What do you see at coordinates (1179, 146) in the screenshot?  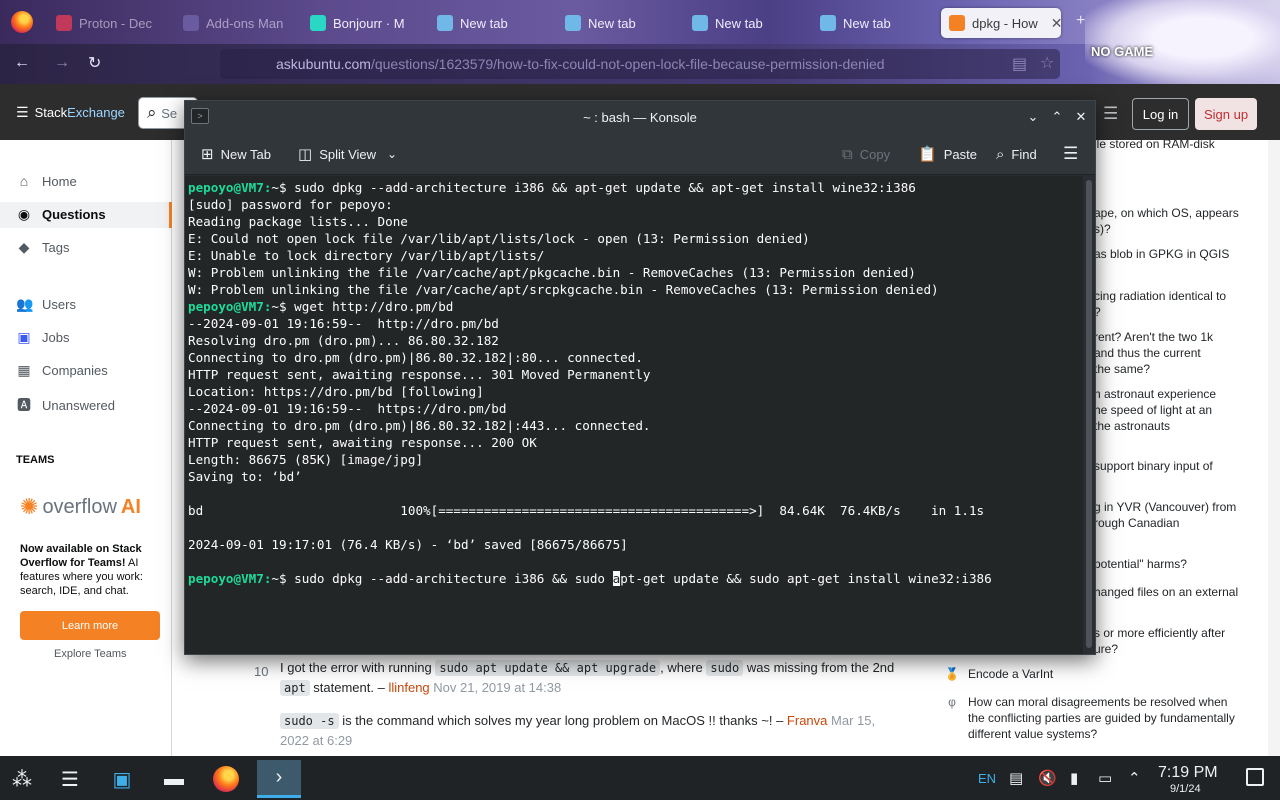 I see `hot-question-fragment: ile stored on RAM-disk` at bounding box center [1179, 146].